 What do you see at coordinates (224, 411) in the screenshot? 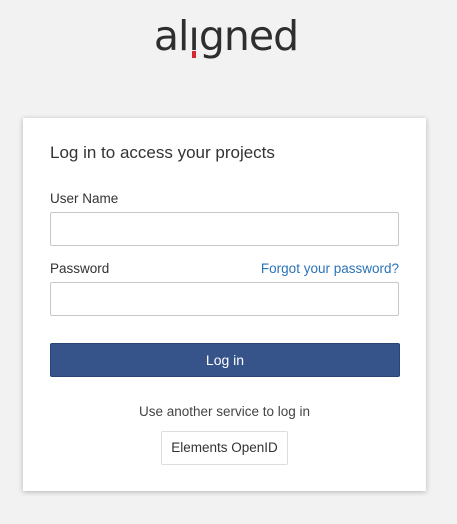
I see `alternate-login-text: Use another service to log in` at bounding box center [224, 411].